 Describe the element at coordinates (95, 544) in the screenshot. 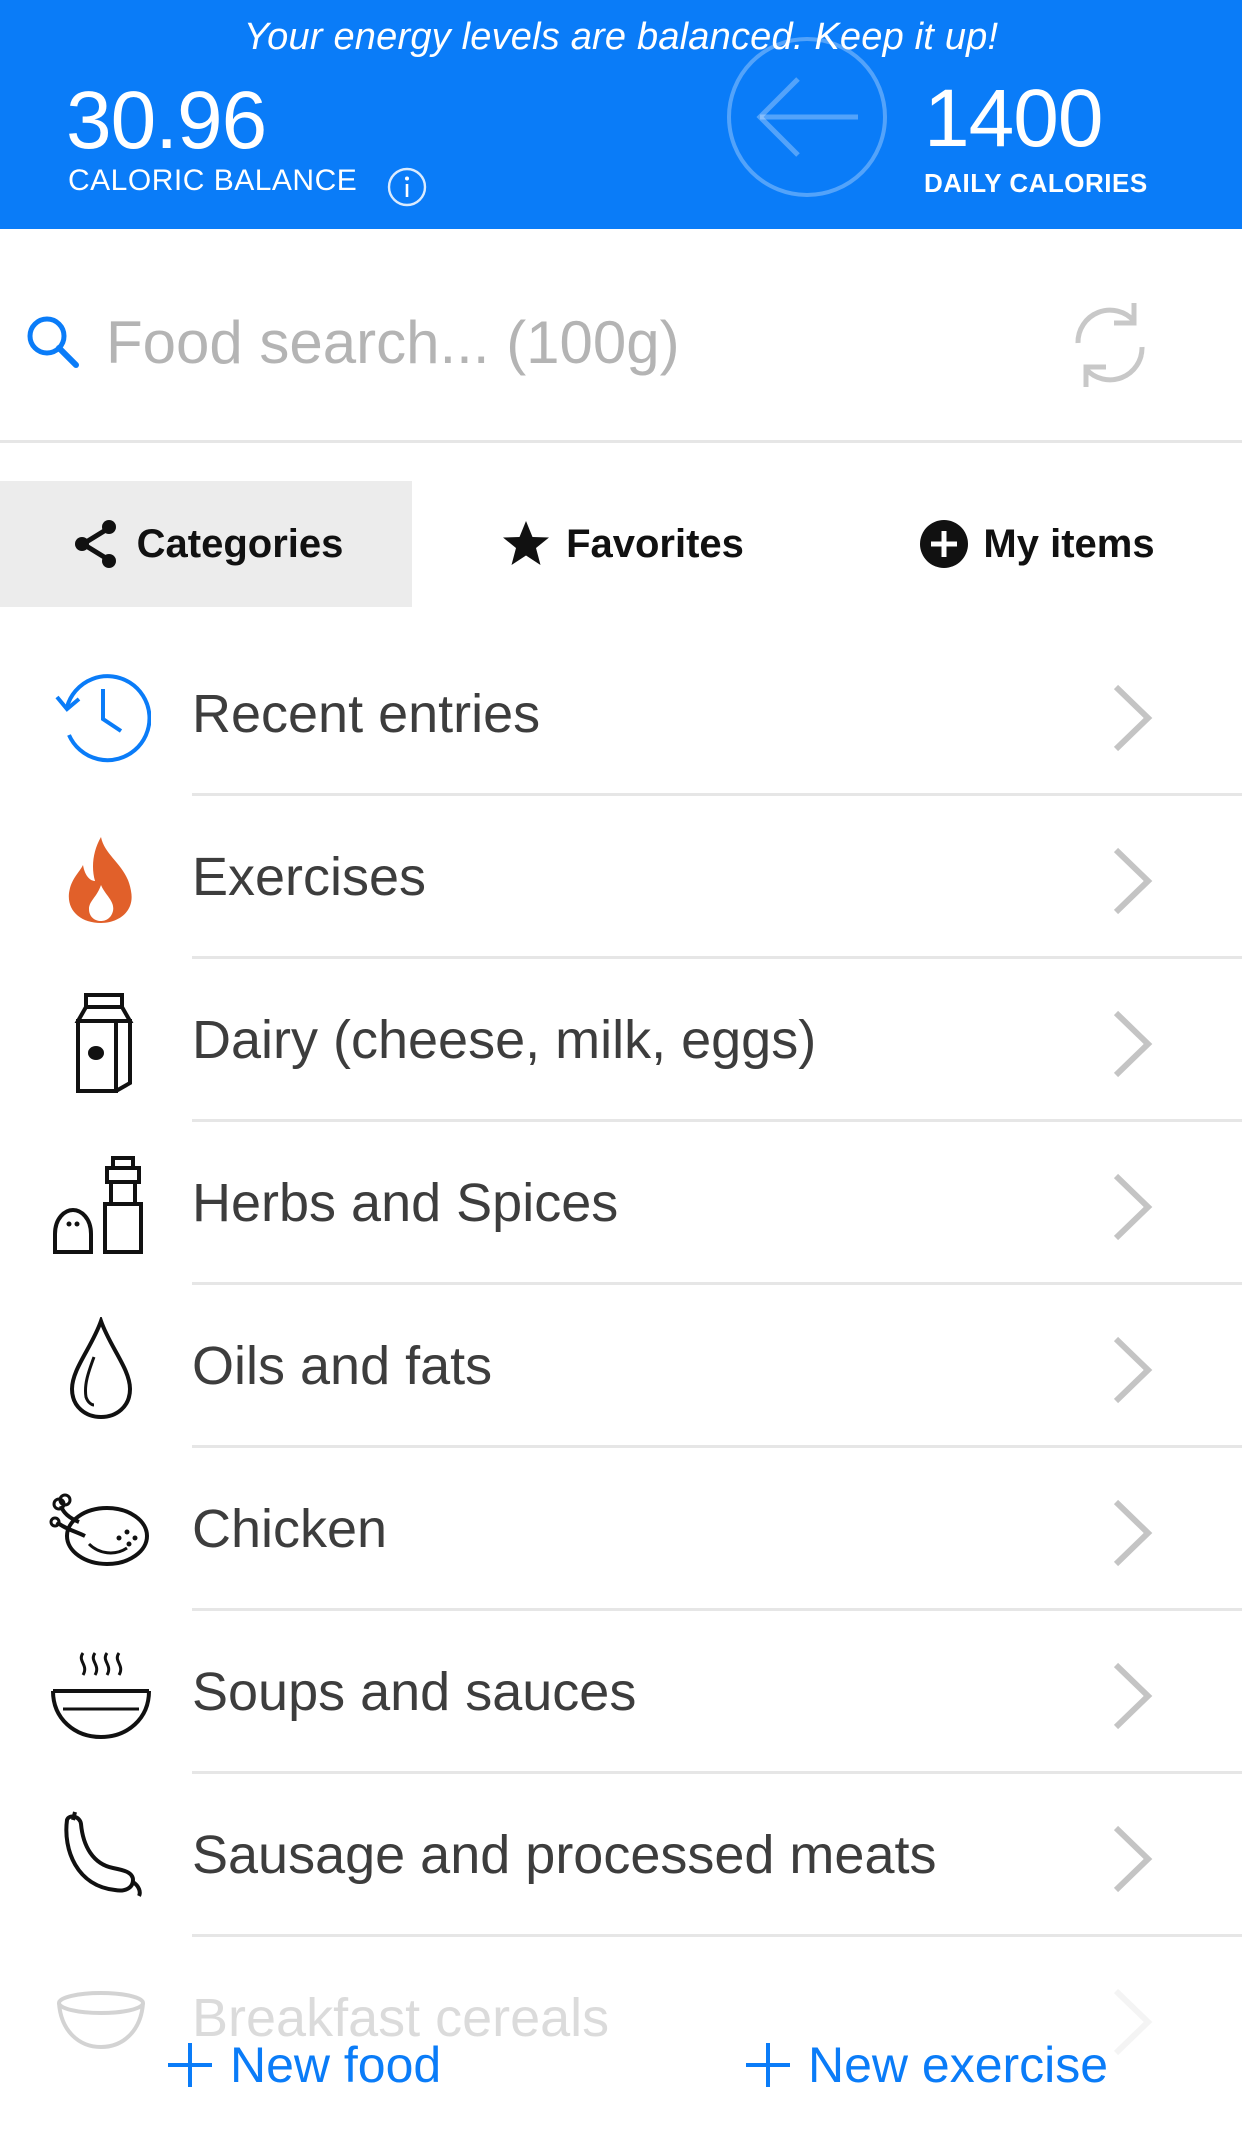

I see `share-icon` at that location.